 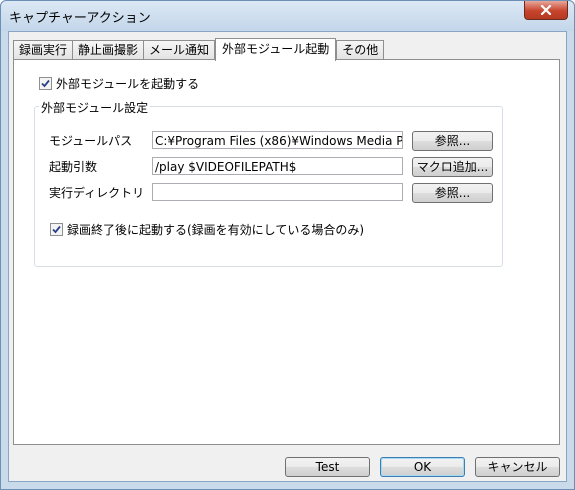 What do you see at coordinates (179, 50) in the screenshot?
I see `tab-mail-notify: メール通知` at bounding box center [179, 50].